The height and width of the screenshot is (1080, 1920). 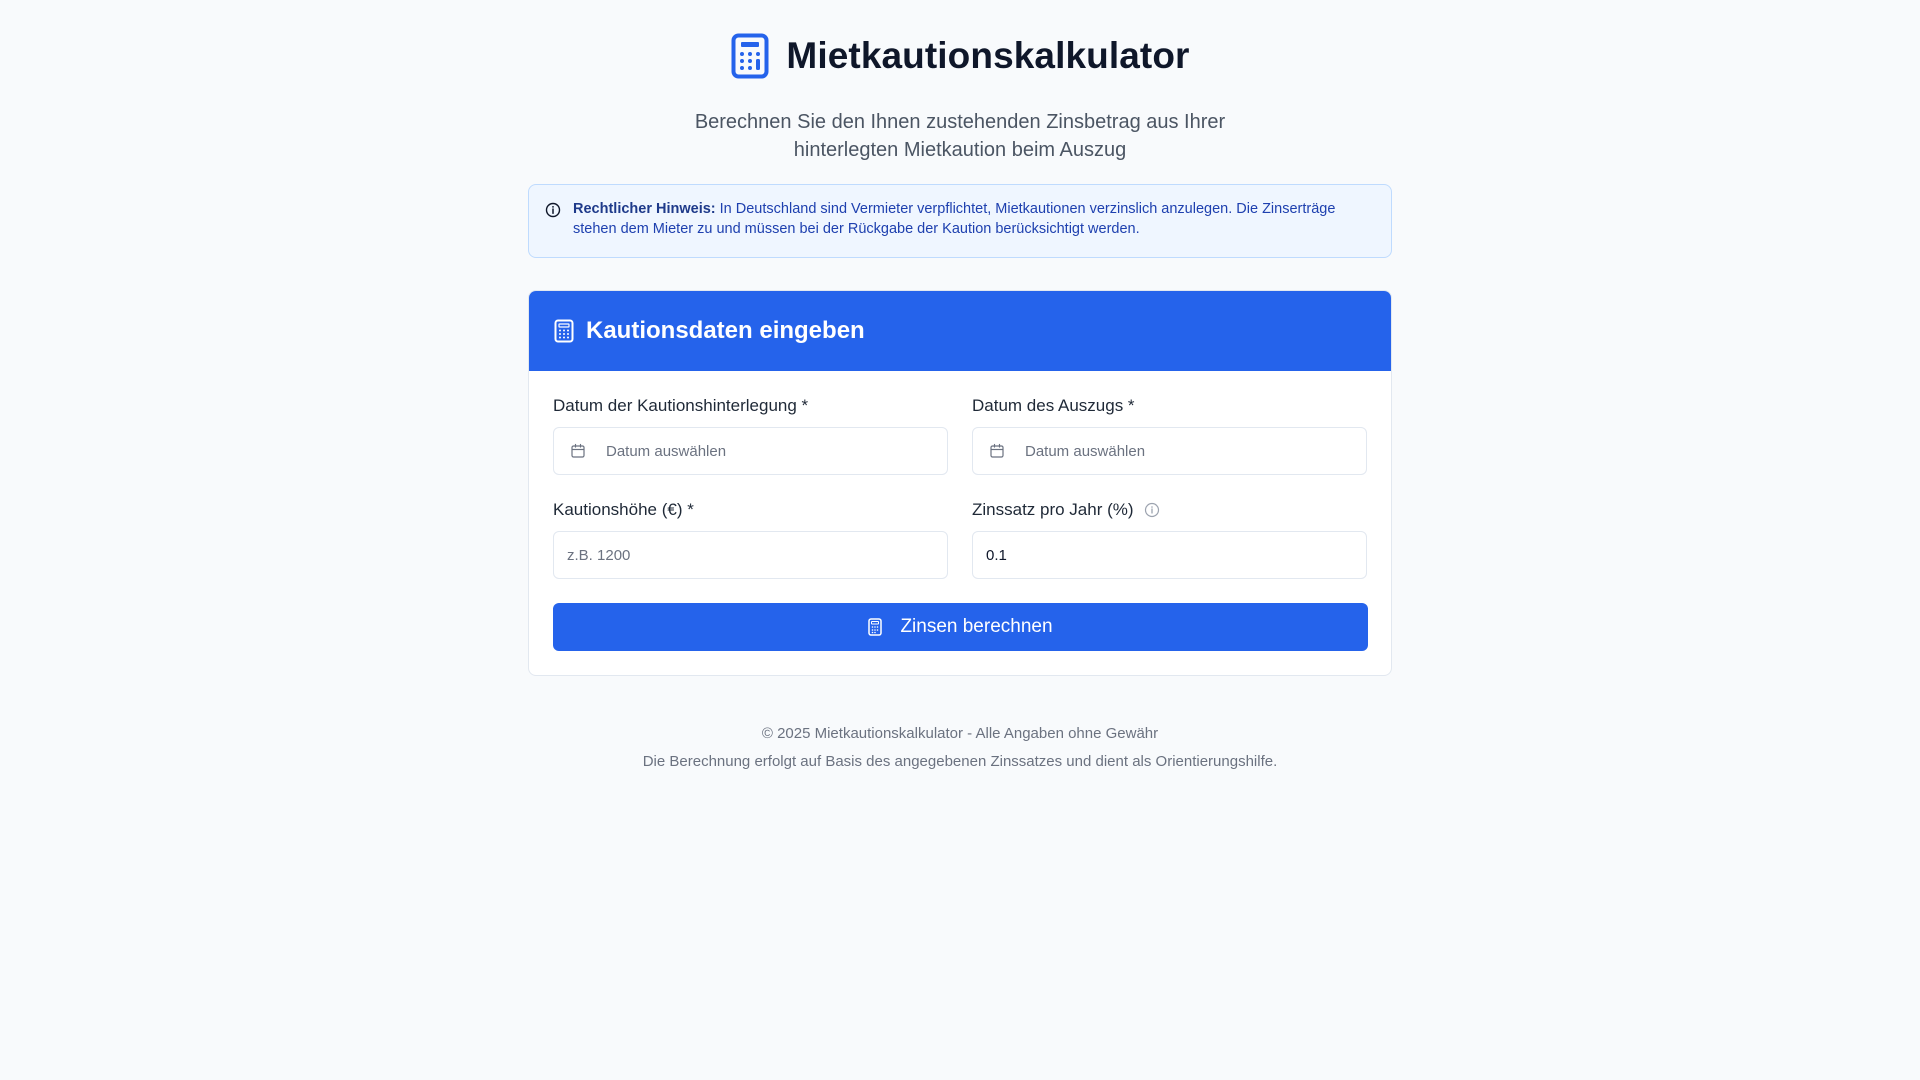 What do you see at coordinates (976, 626) in the screenshot?
I see `calculate-button-label: Zinsen berechnen` at bounding box center [976, 626].